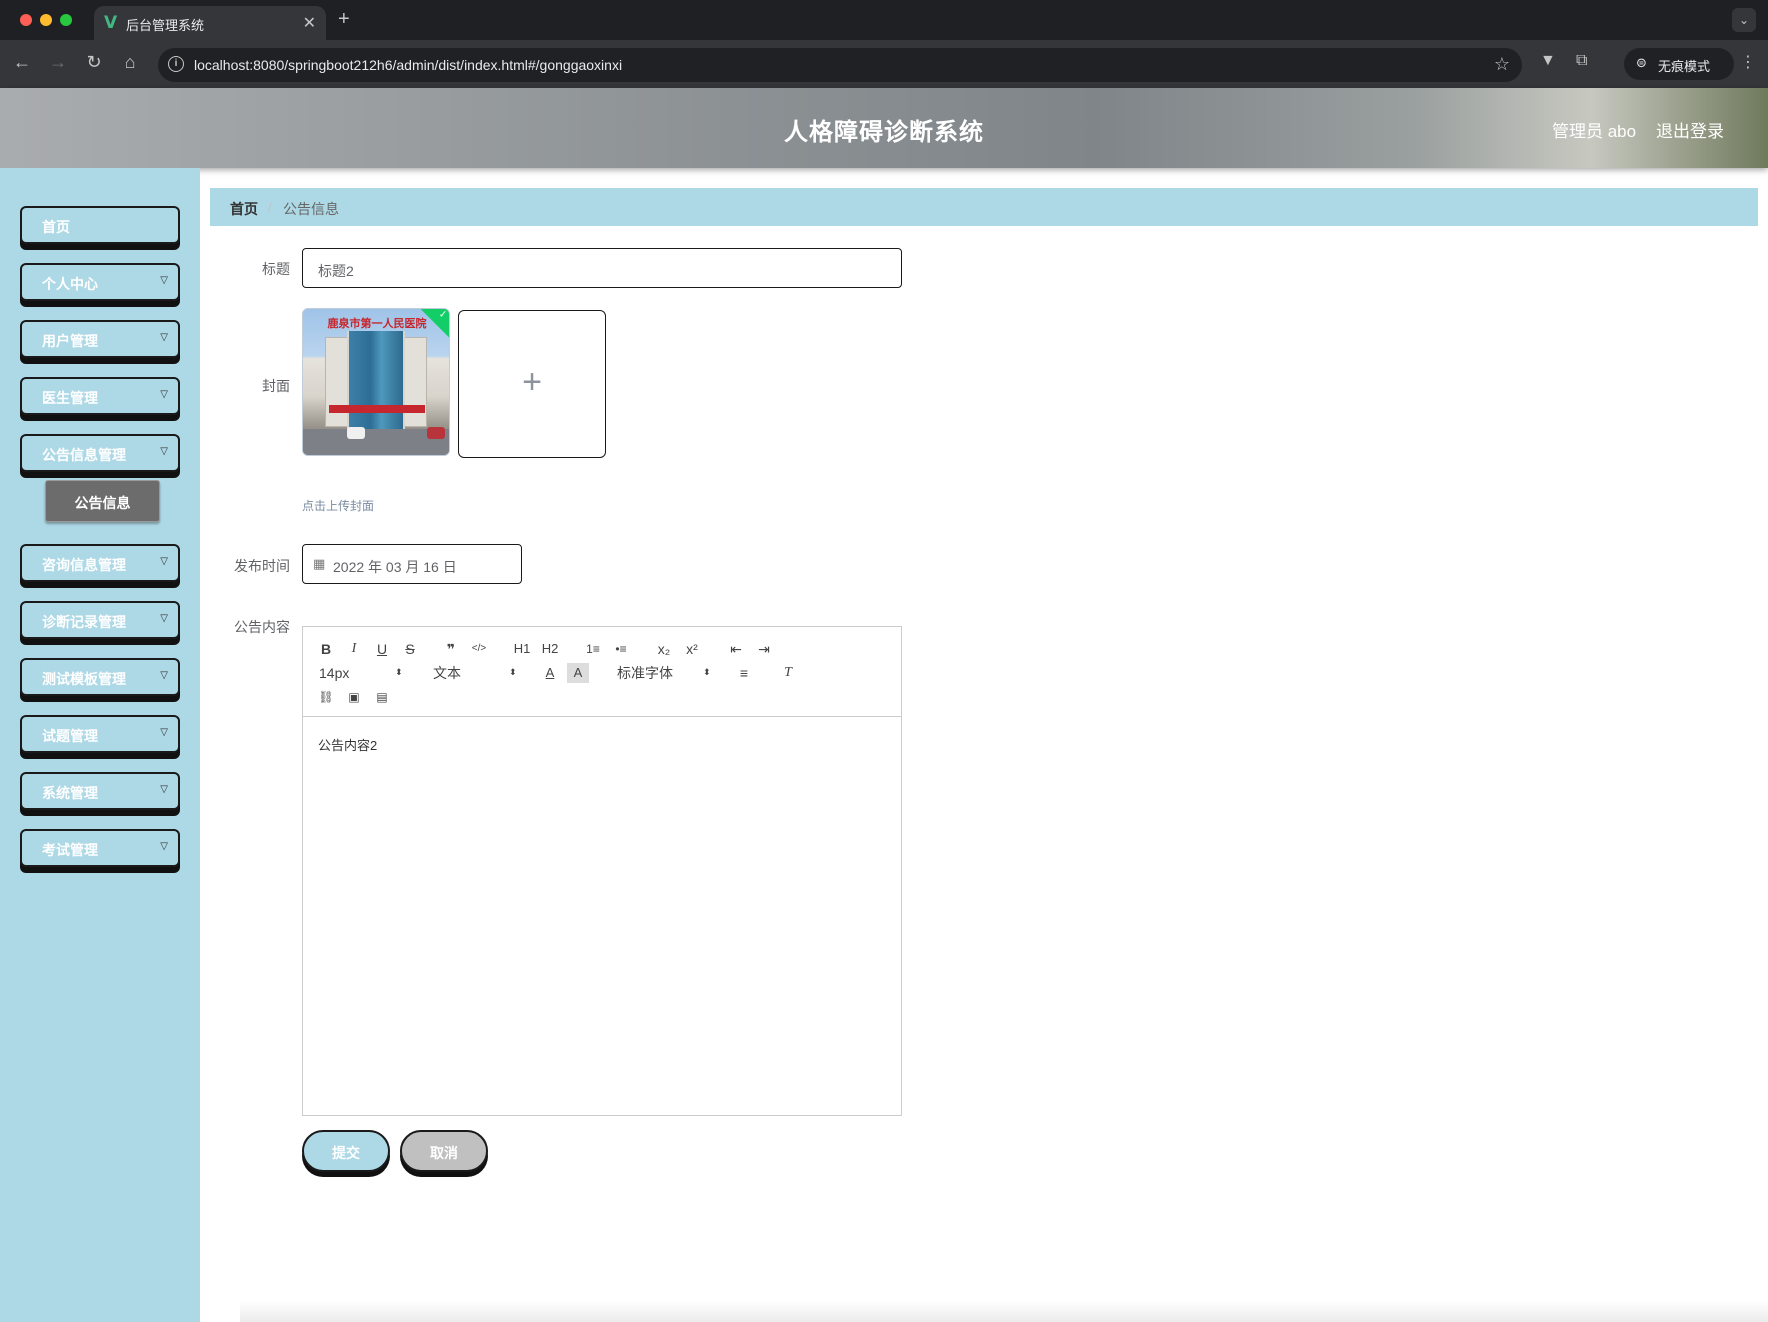 This screenshot has width=1768, height=1322. I want to click on ordered-list-icon: 1≡, so click(593, 649).